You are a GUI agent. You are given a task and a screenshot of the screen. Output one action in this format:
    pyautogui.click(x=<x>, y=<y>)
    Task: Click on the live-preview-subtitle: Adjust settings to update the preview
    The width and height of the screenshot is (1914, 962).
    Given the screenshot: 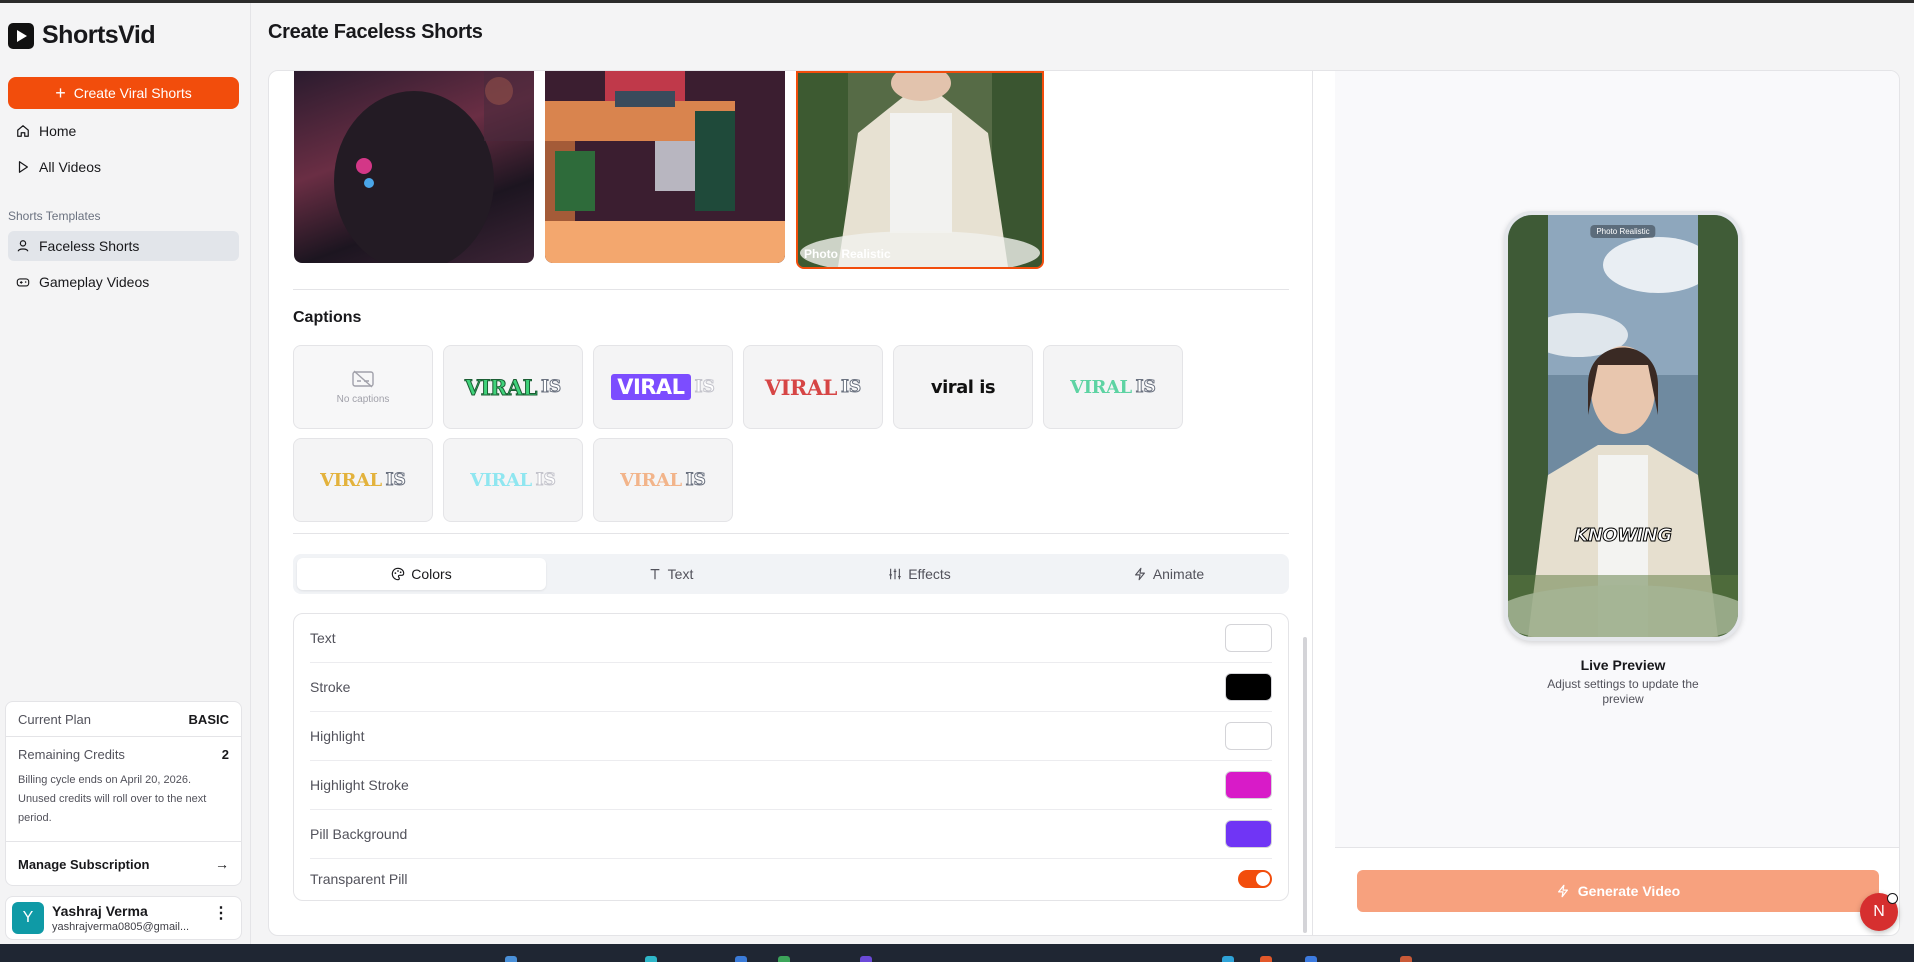 What is the action you would take?
    pyautogui.click(x=1623, y=691)
    